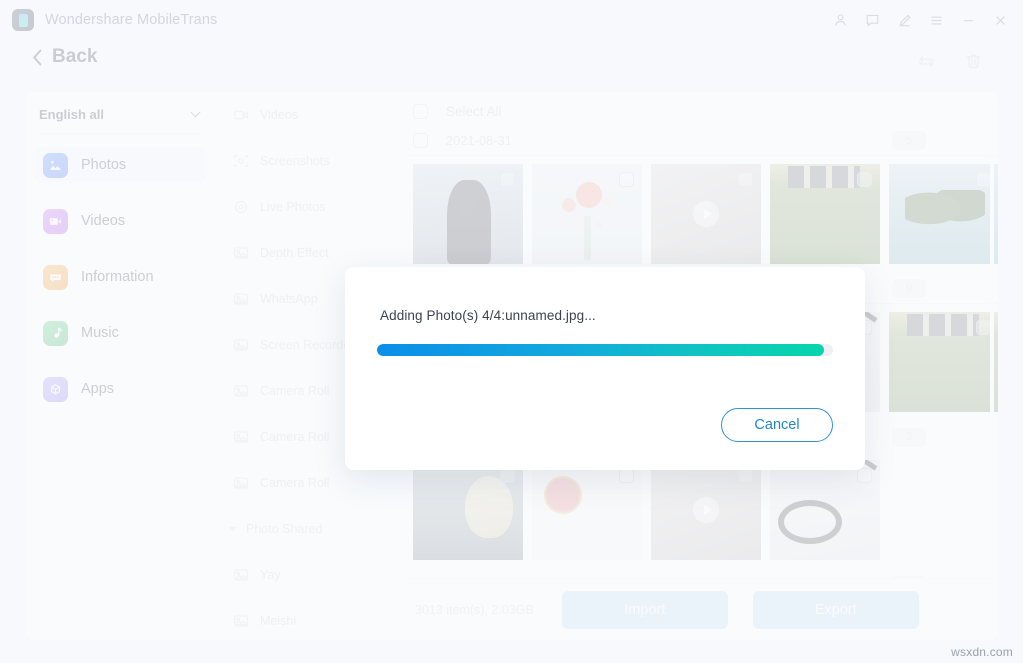 The height and width of the screenshot is (663, 1023). I want to click on header-bar: Back, so click(511, 66).